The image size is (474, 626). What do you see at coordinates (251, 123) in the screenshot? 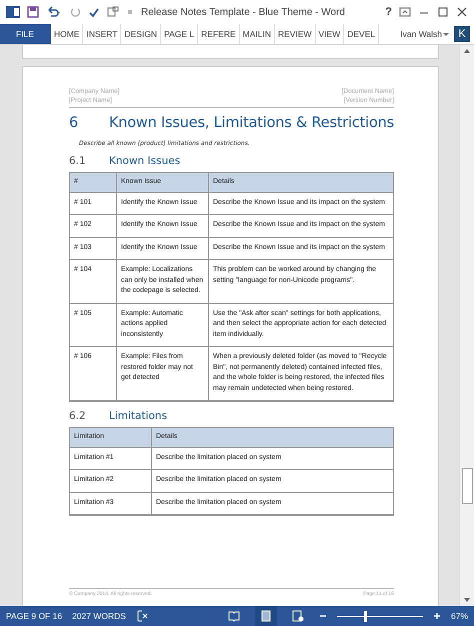
I see `heading: Known Issues, Limitations & Restrictions` at bounding box center [251, 123].